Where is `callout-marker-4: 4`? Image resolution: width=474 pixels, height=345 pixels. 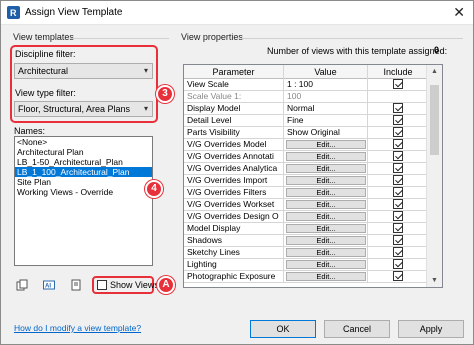
callout-marker-4: 4 is located at coordinates (154, 189).